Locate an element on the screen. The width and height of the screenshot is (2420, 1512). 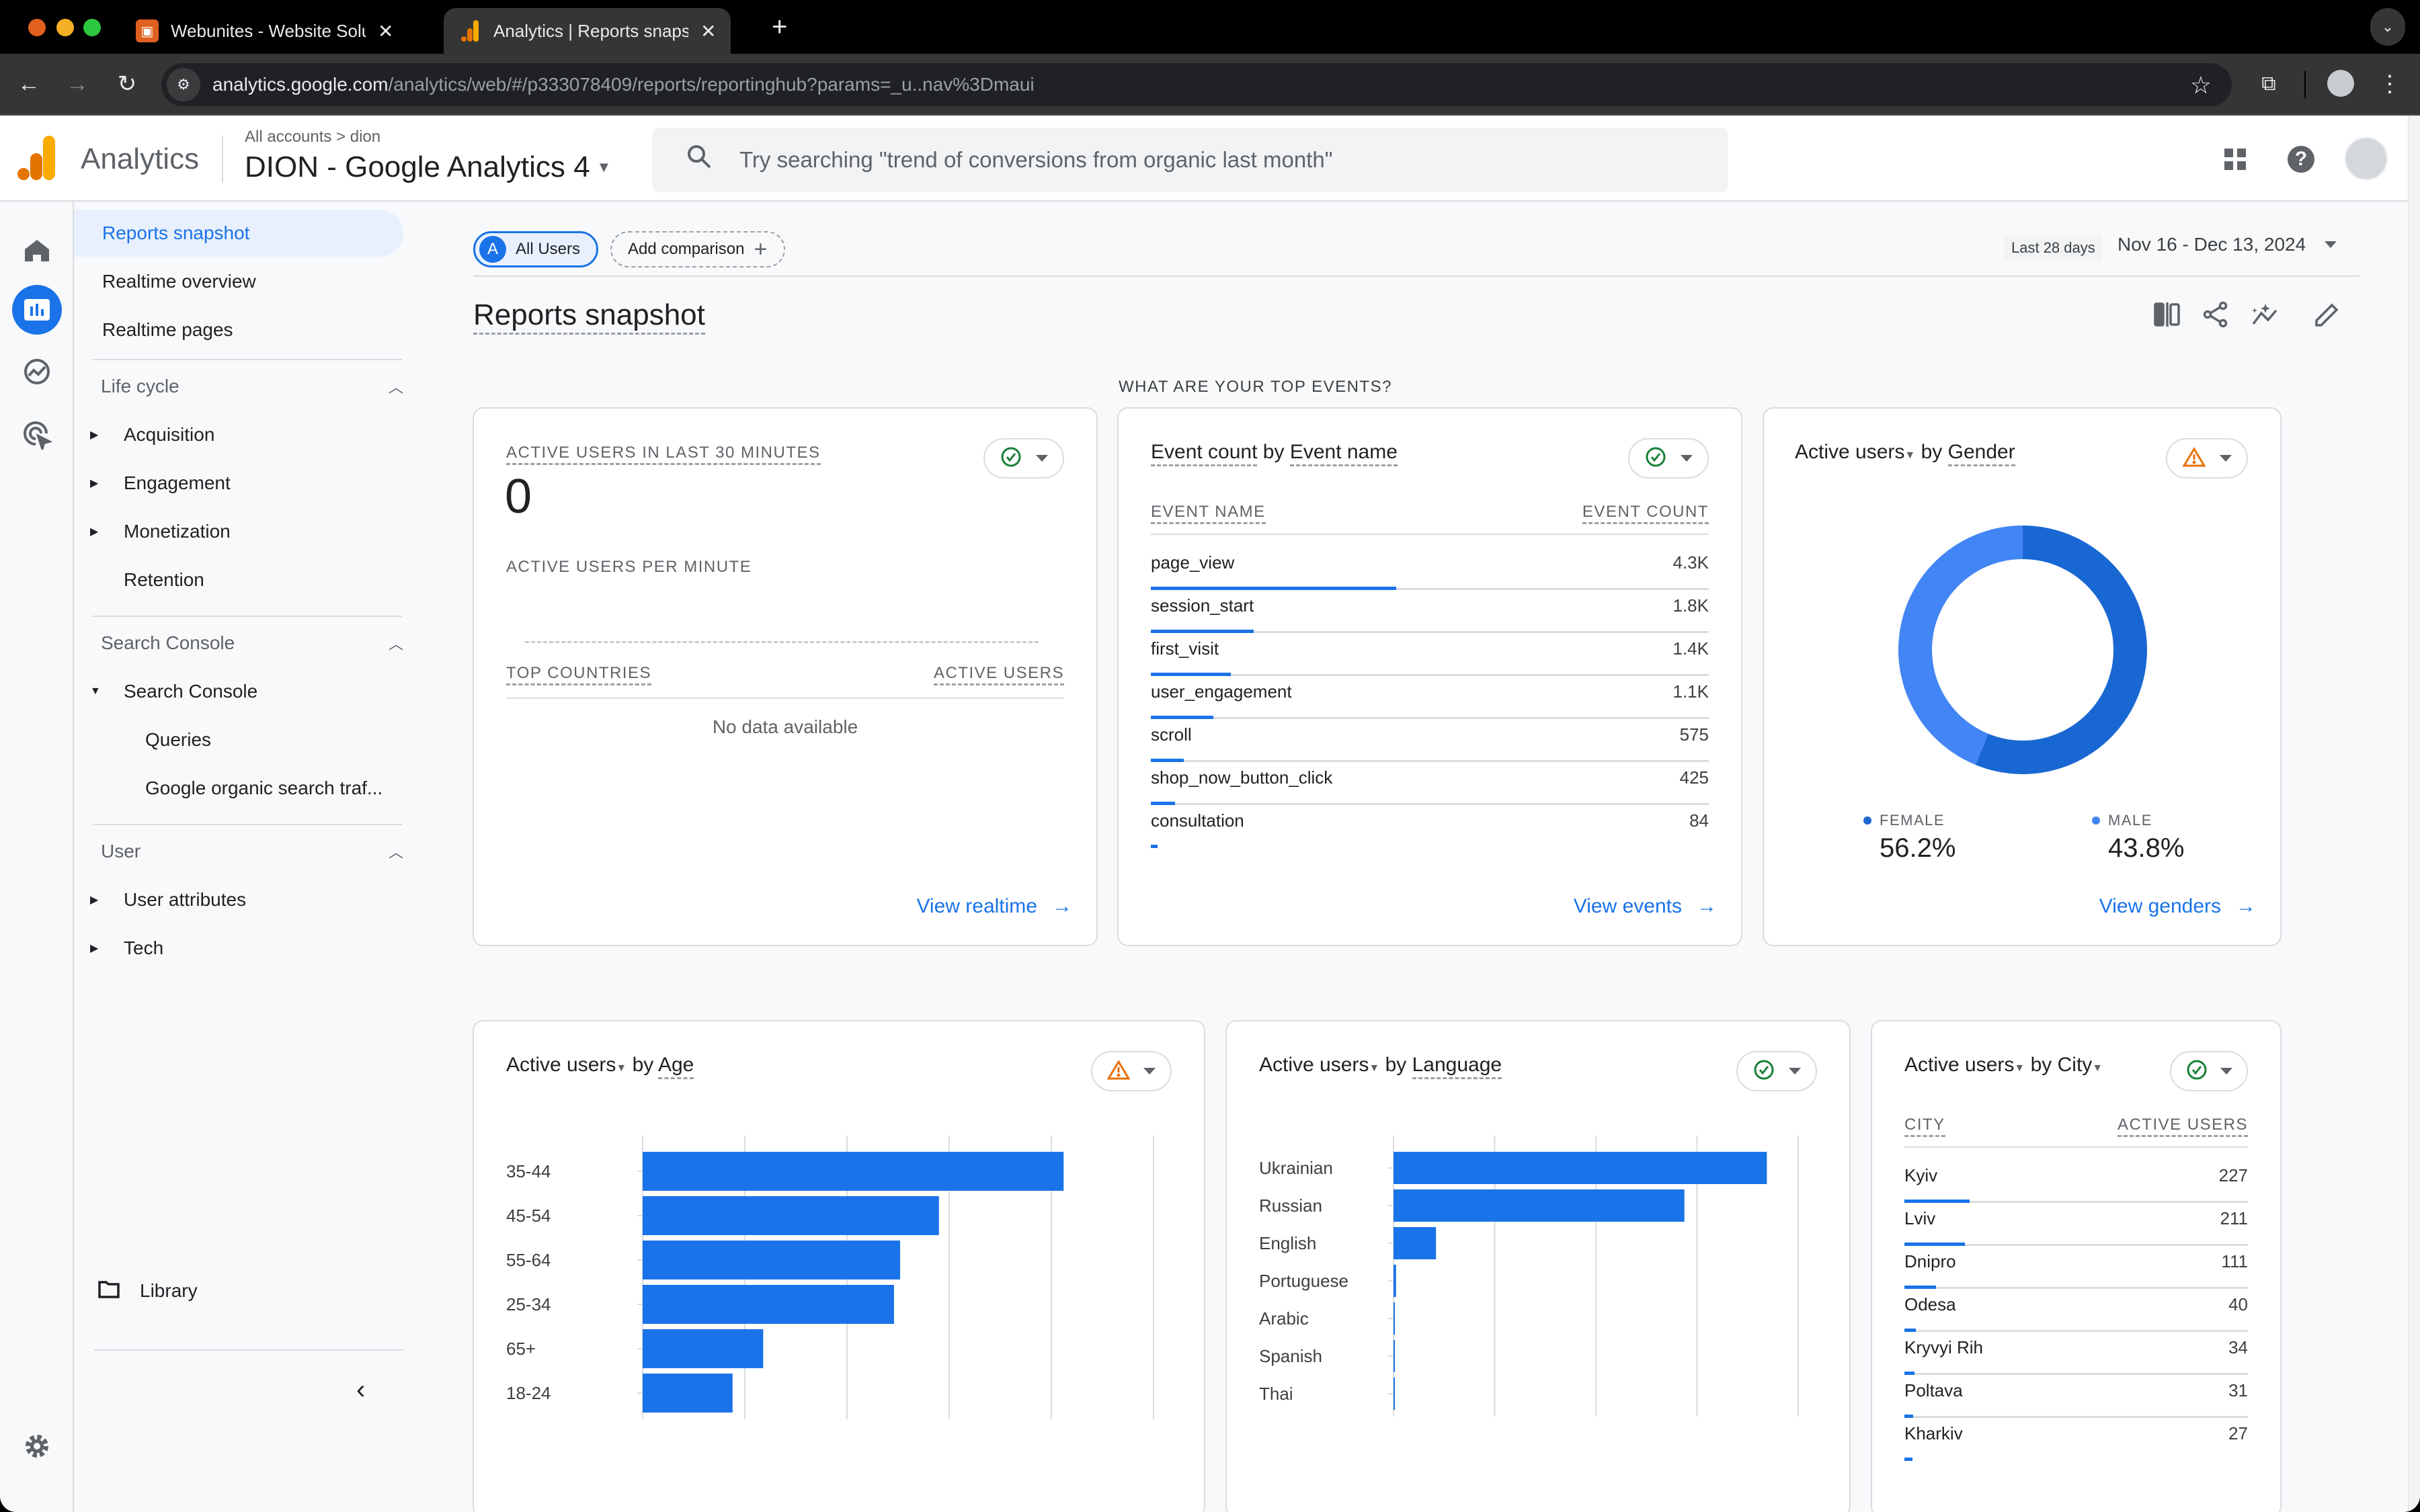
customize-report-icon is located at coordinates (2167, 316).